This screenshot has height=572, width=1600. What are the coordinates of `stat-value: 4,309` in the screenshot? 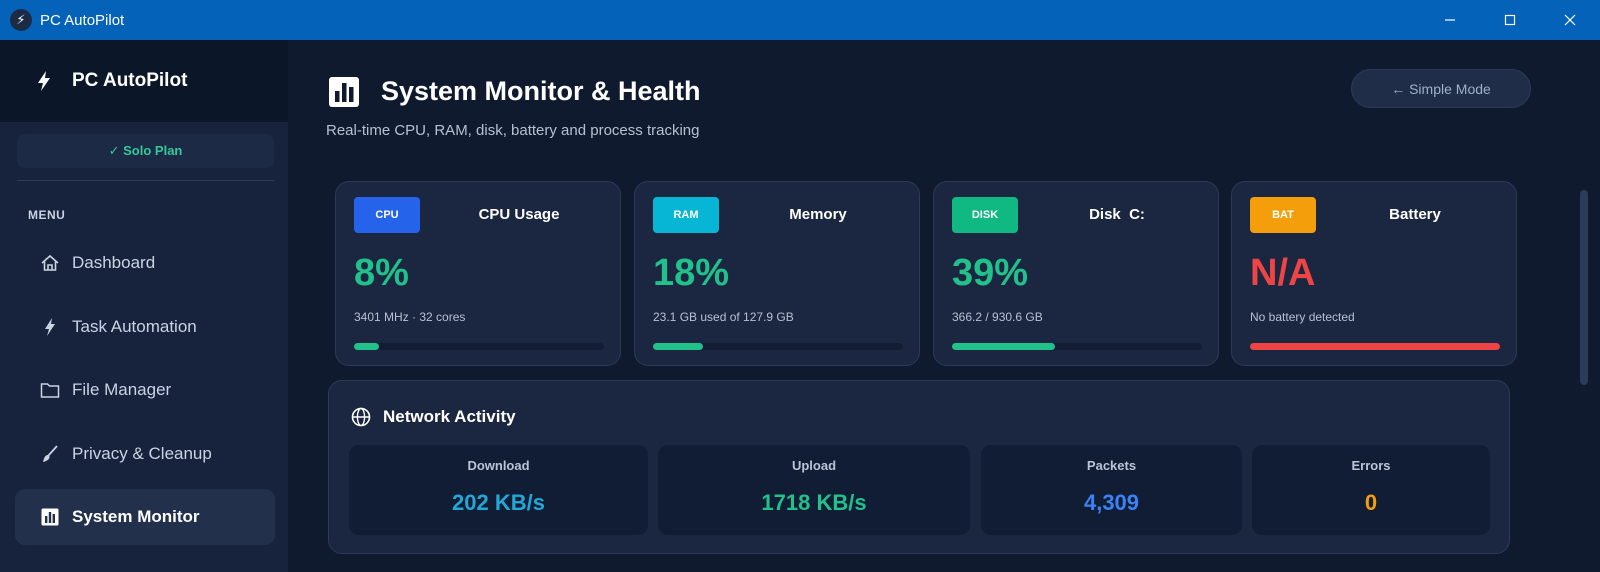 It's located at (1111, 502).